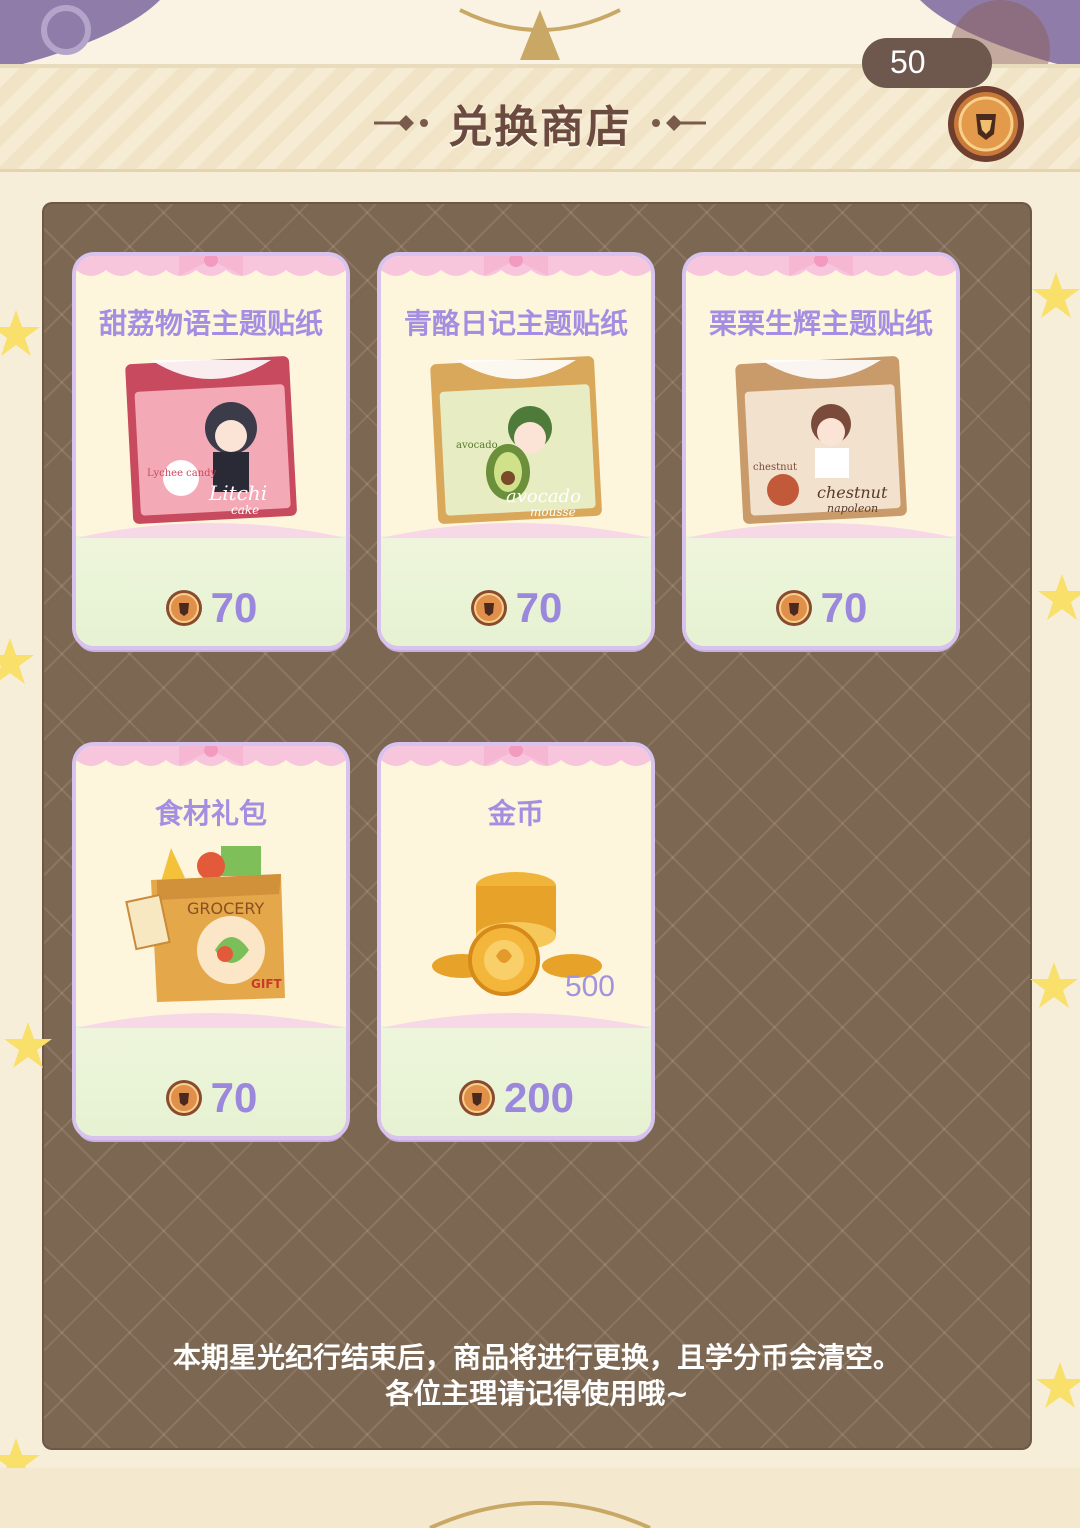 The width and height of the screenshot is (1080, 1528). I want to click on item-quantity: 500, so click(589, 986).